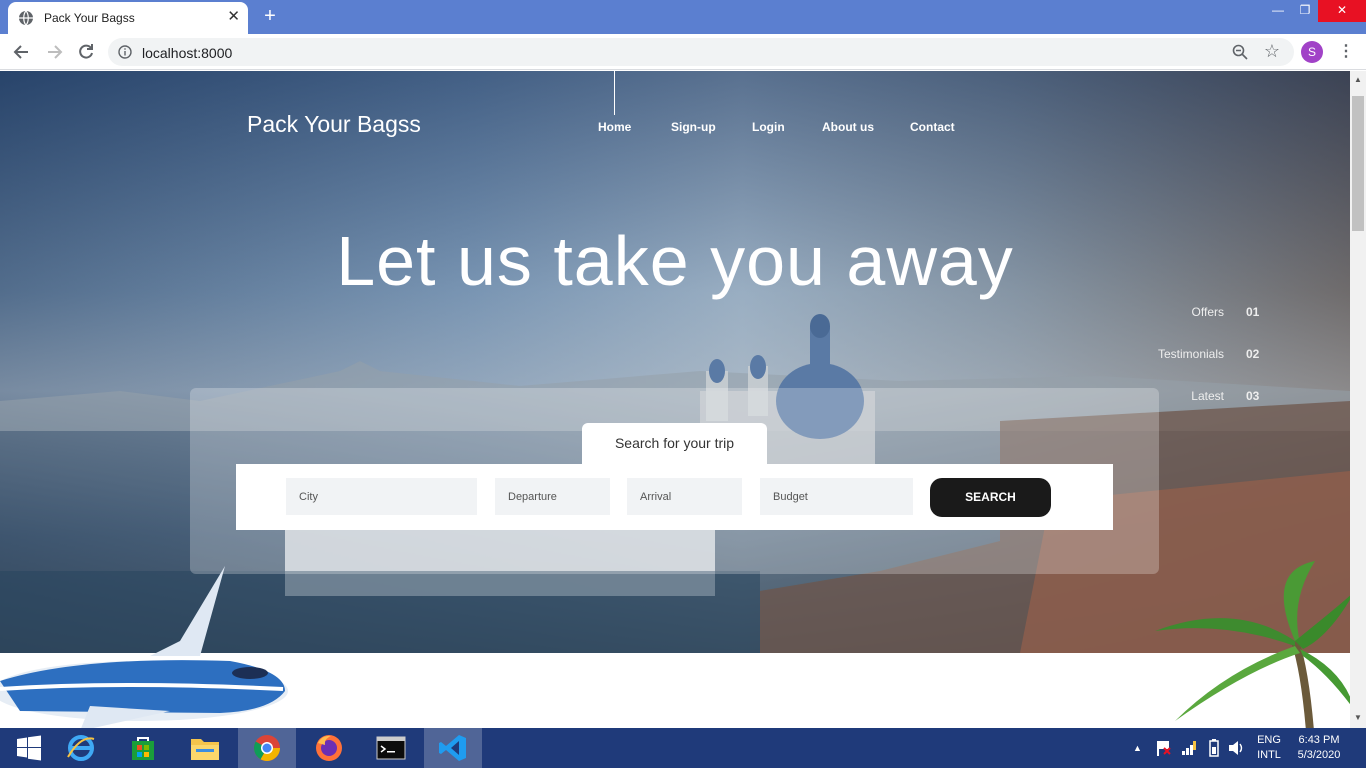 This screenshot has height=768, width=1366. Describe the element at coordinates (1358, 79) in the screenshot. I see `scroll-up-icon: ▲` at that location.